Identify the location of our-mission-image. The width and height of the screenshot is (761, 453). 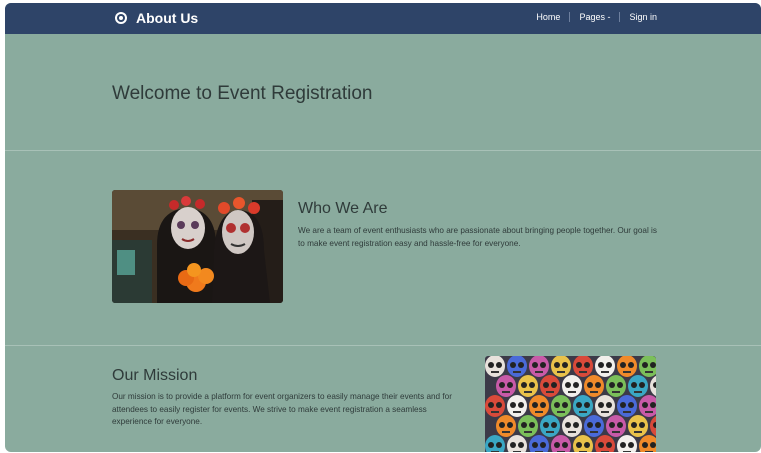
(570, 404).